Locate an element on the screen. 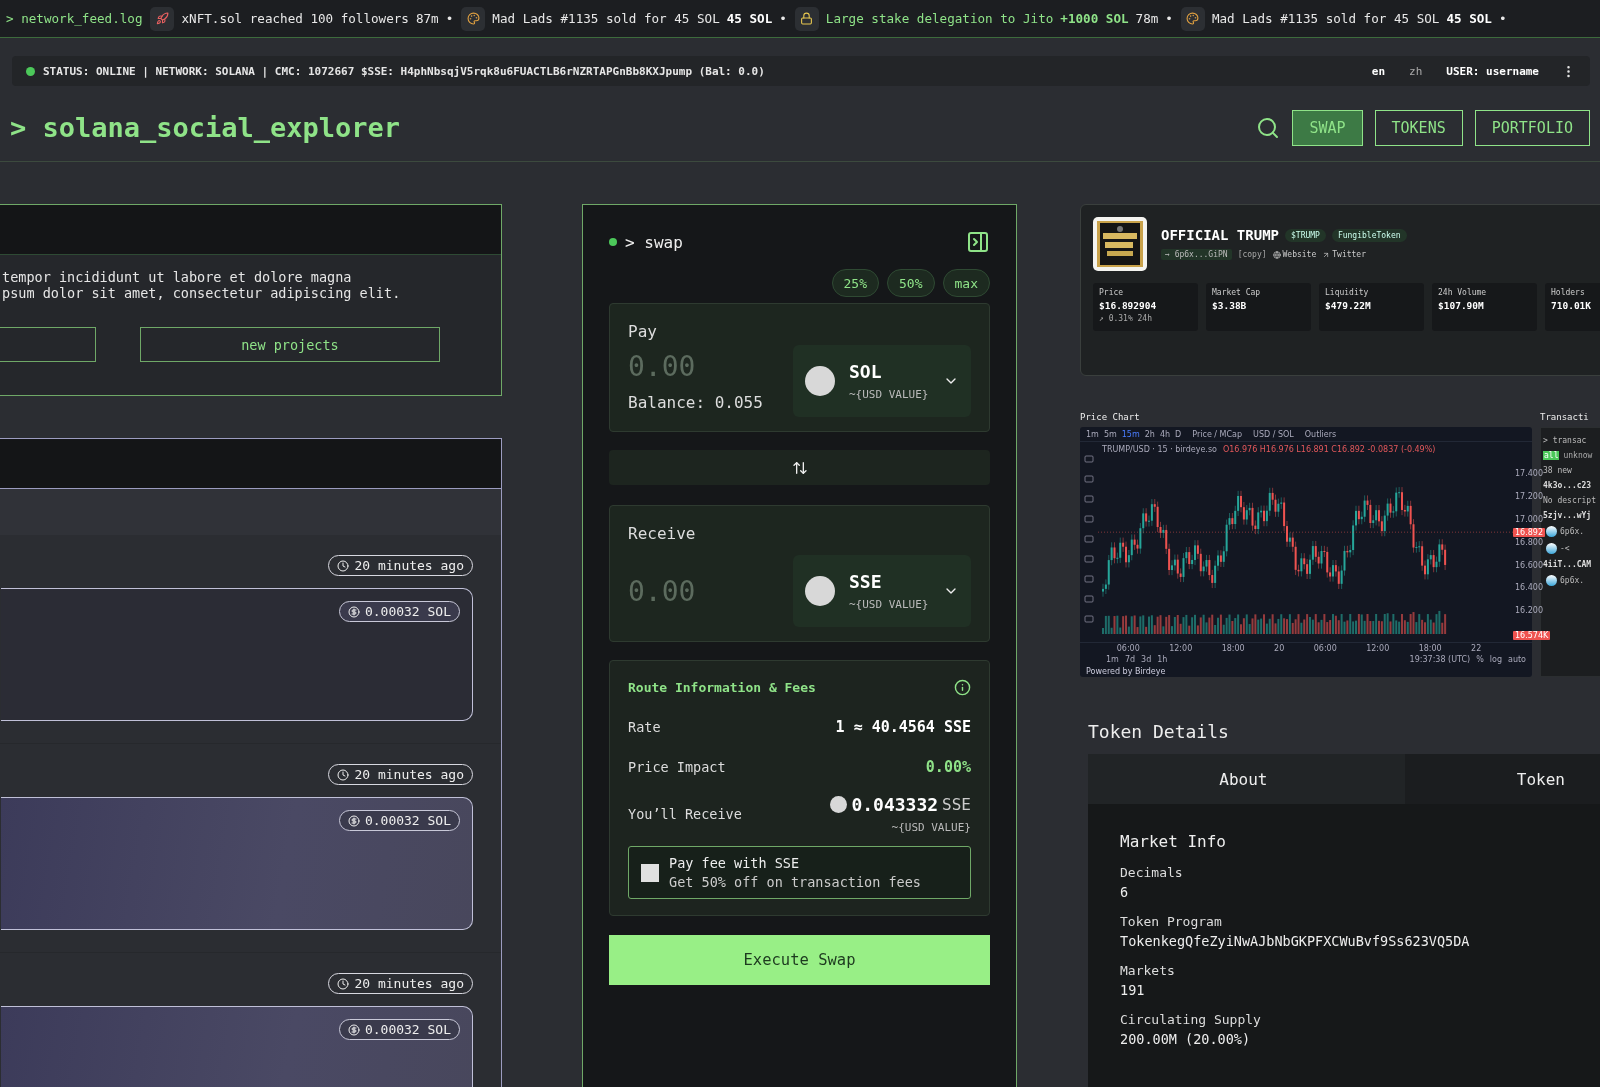  info-icon is located at coordinates (962, 687).